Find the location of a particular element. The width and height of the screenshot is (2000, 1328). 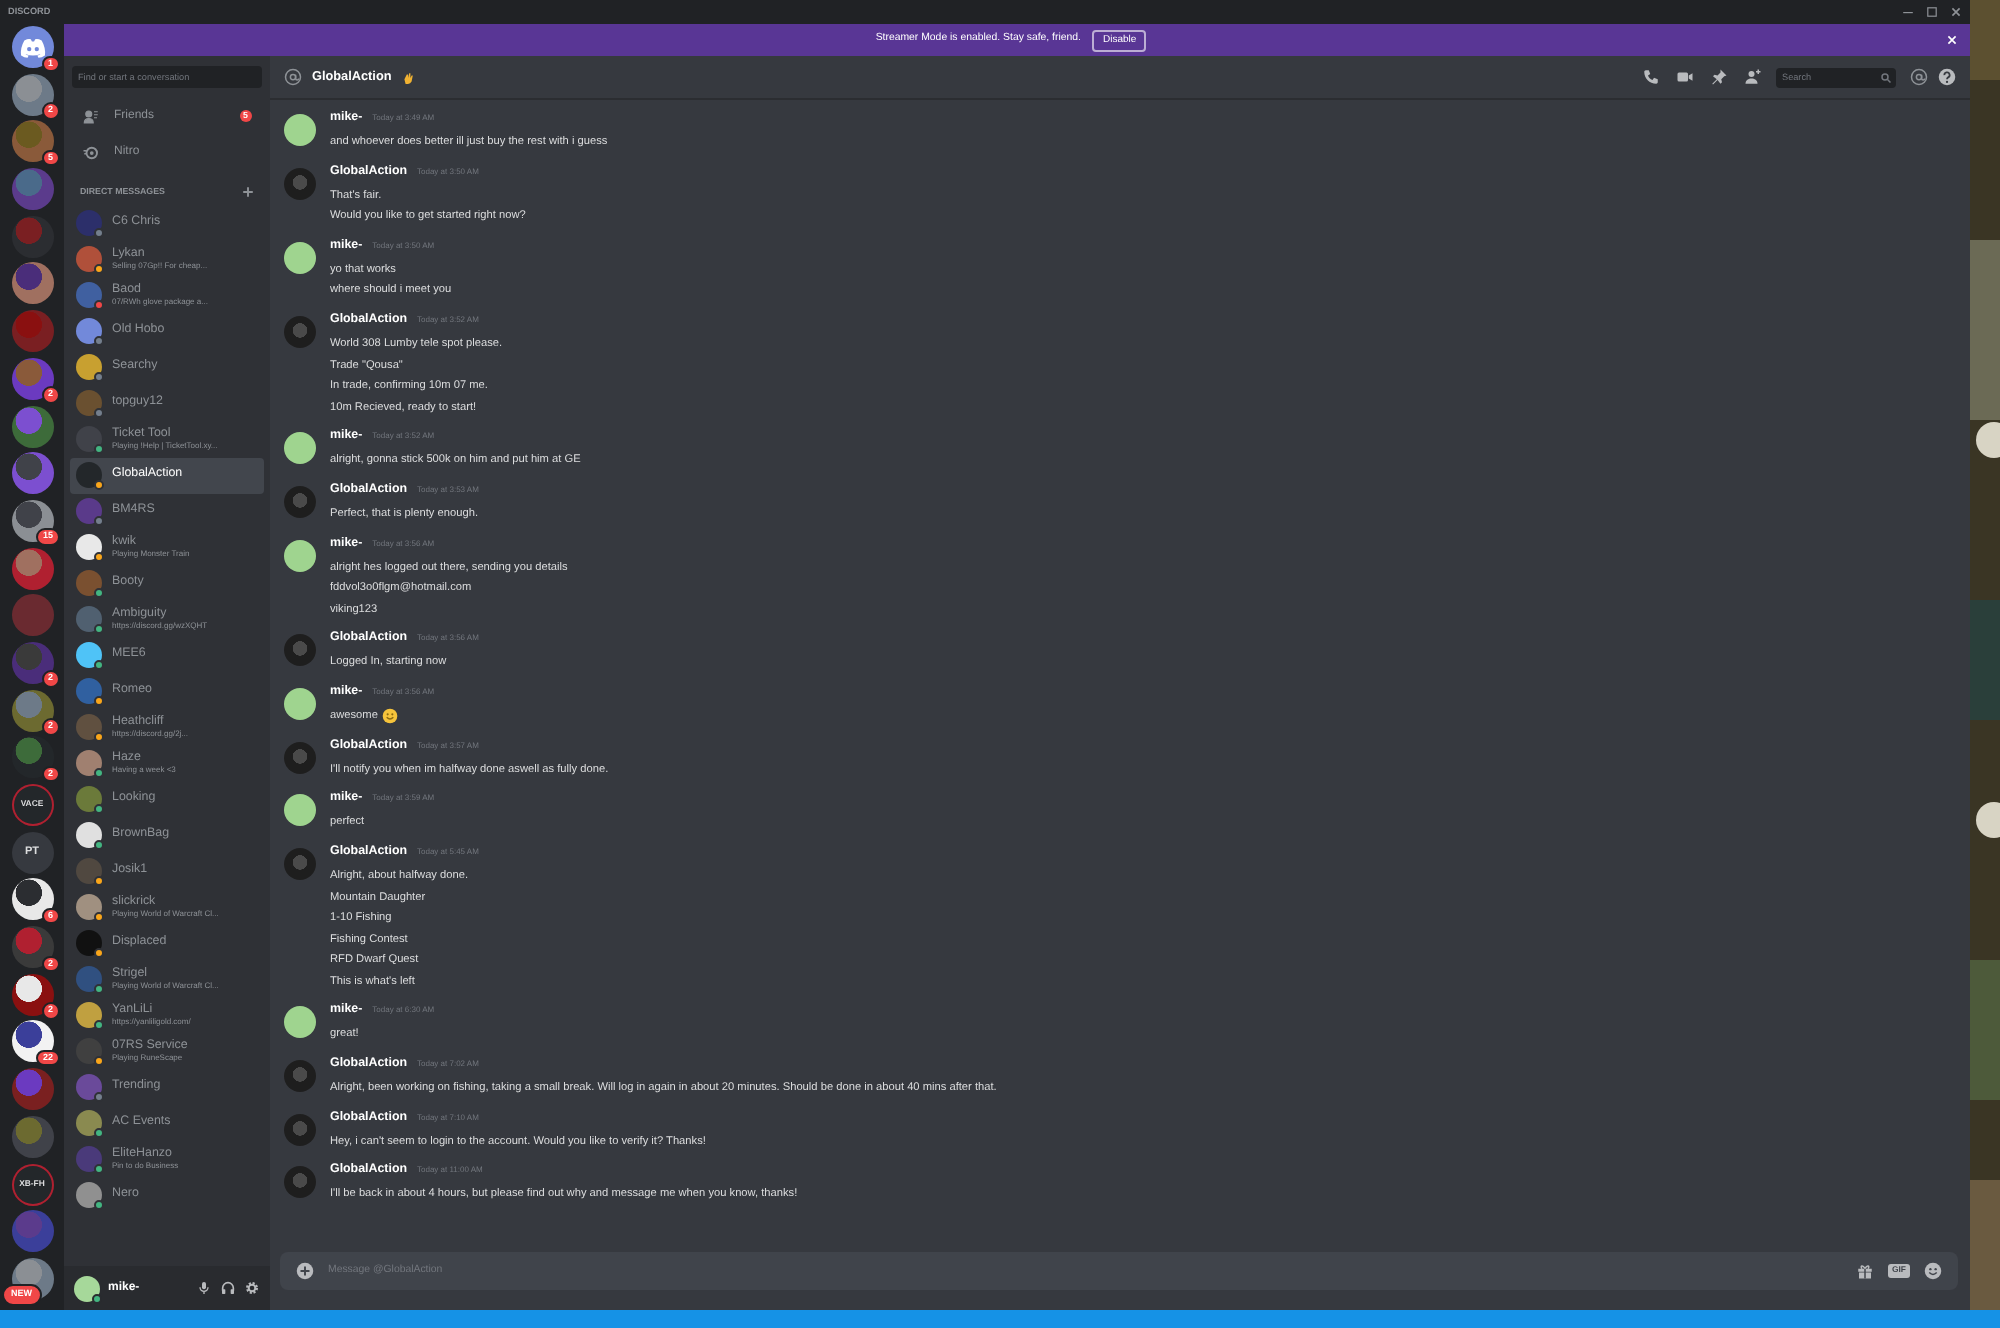

plus-icon is located at coordinates (248, 192).